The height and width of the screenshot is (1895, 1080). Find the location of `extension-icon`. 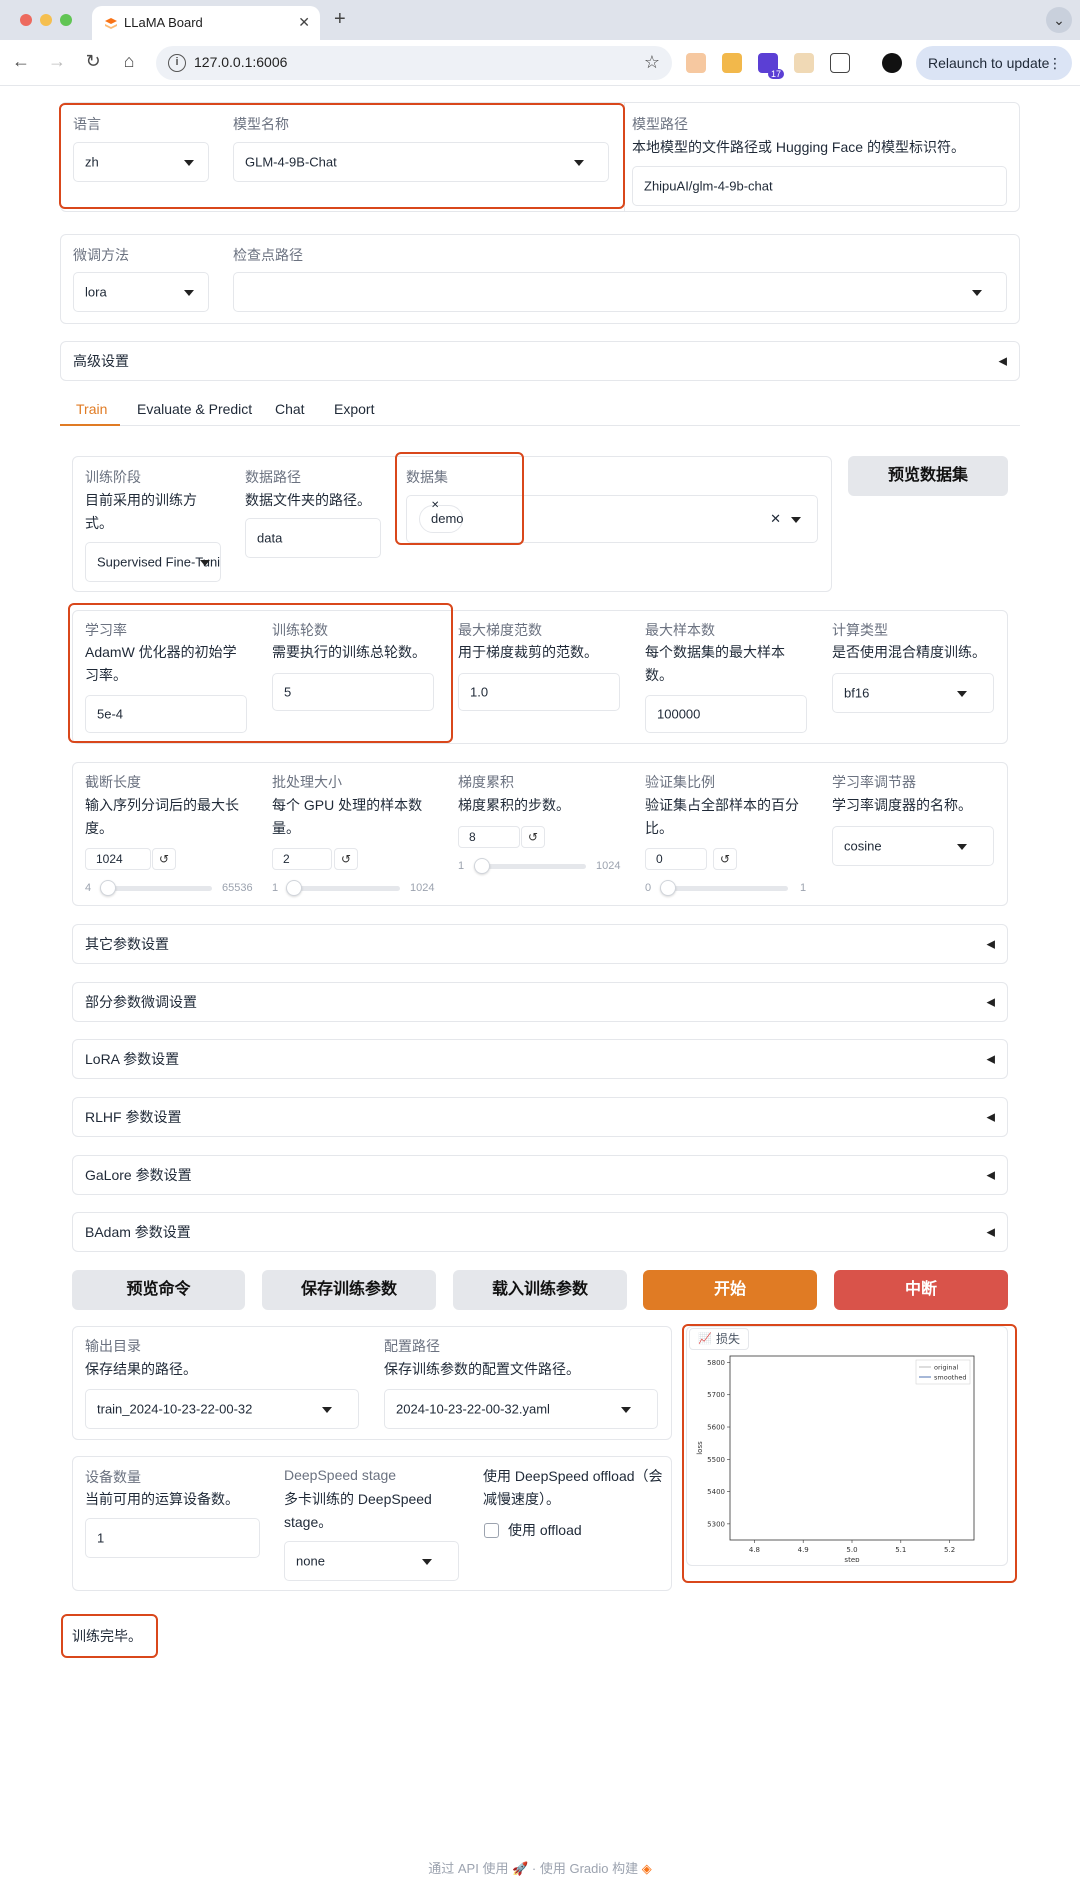

extension-icon is located at coordinates (696, 63).